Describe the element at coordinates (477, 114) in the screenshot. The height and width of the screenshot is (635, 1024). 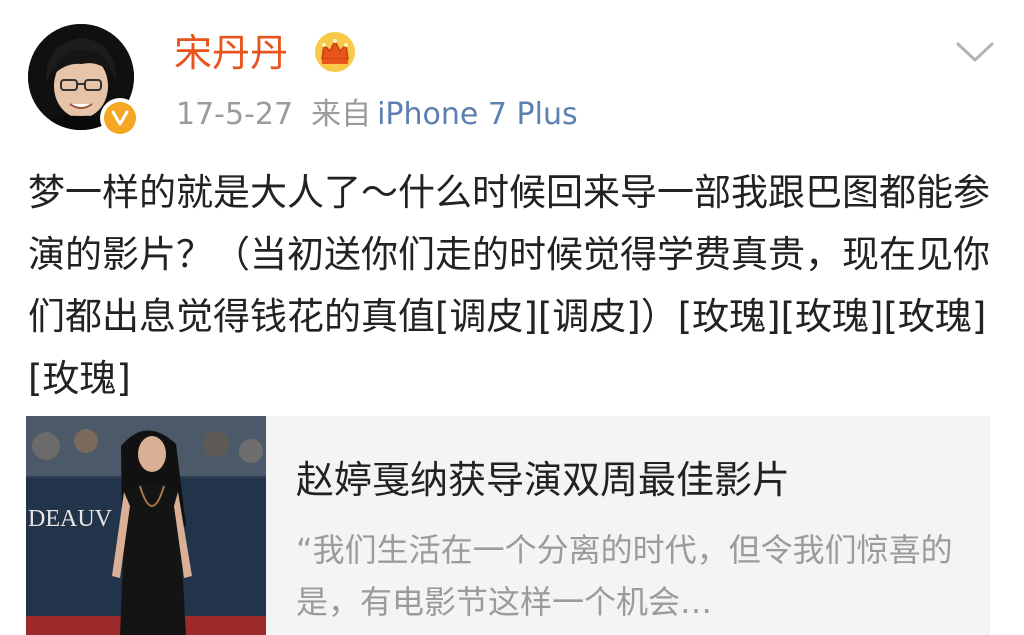
I see `source-device-link: iPhone 7 Plus` at that location.